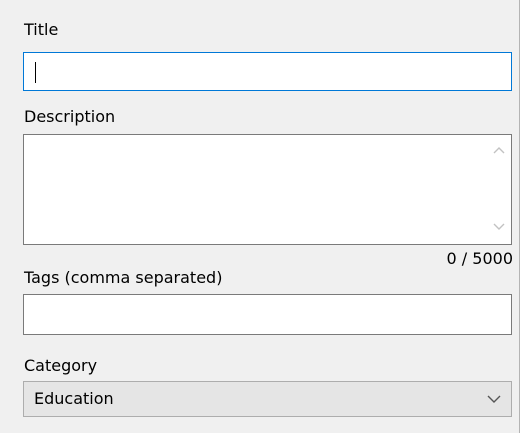 This screenshot has height=433, width=520. I want to click on title-input, so click(267, 71).